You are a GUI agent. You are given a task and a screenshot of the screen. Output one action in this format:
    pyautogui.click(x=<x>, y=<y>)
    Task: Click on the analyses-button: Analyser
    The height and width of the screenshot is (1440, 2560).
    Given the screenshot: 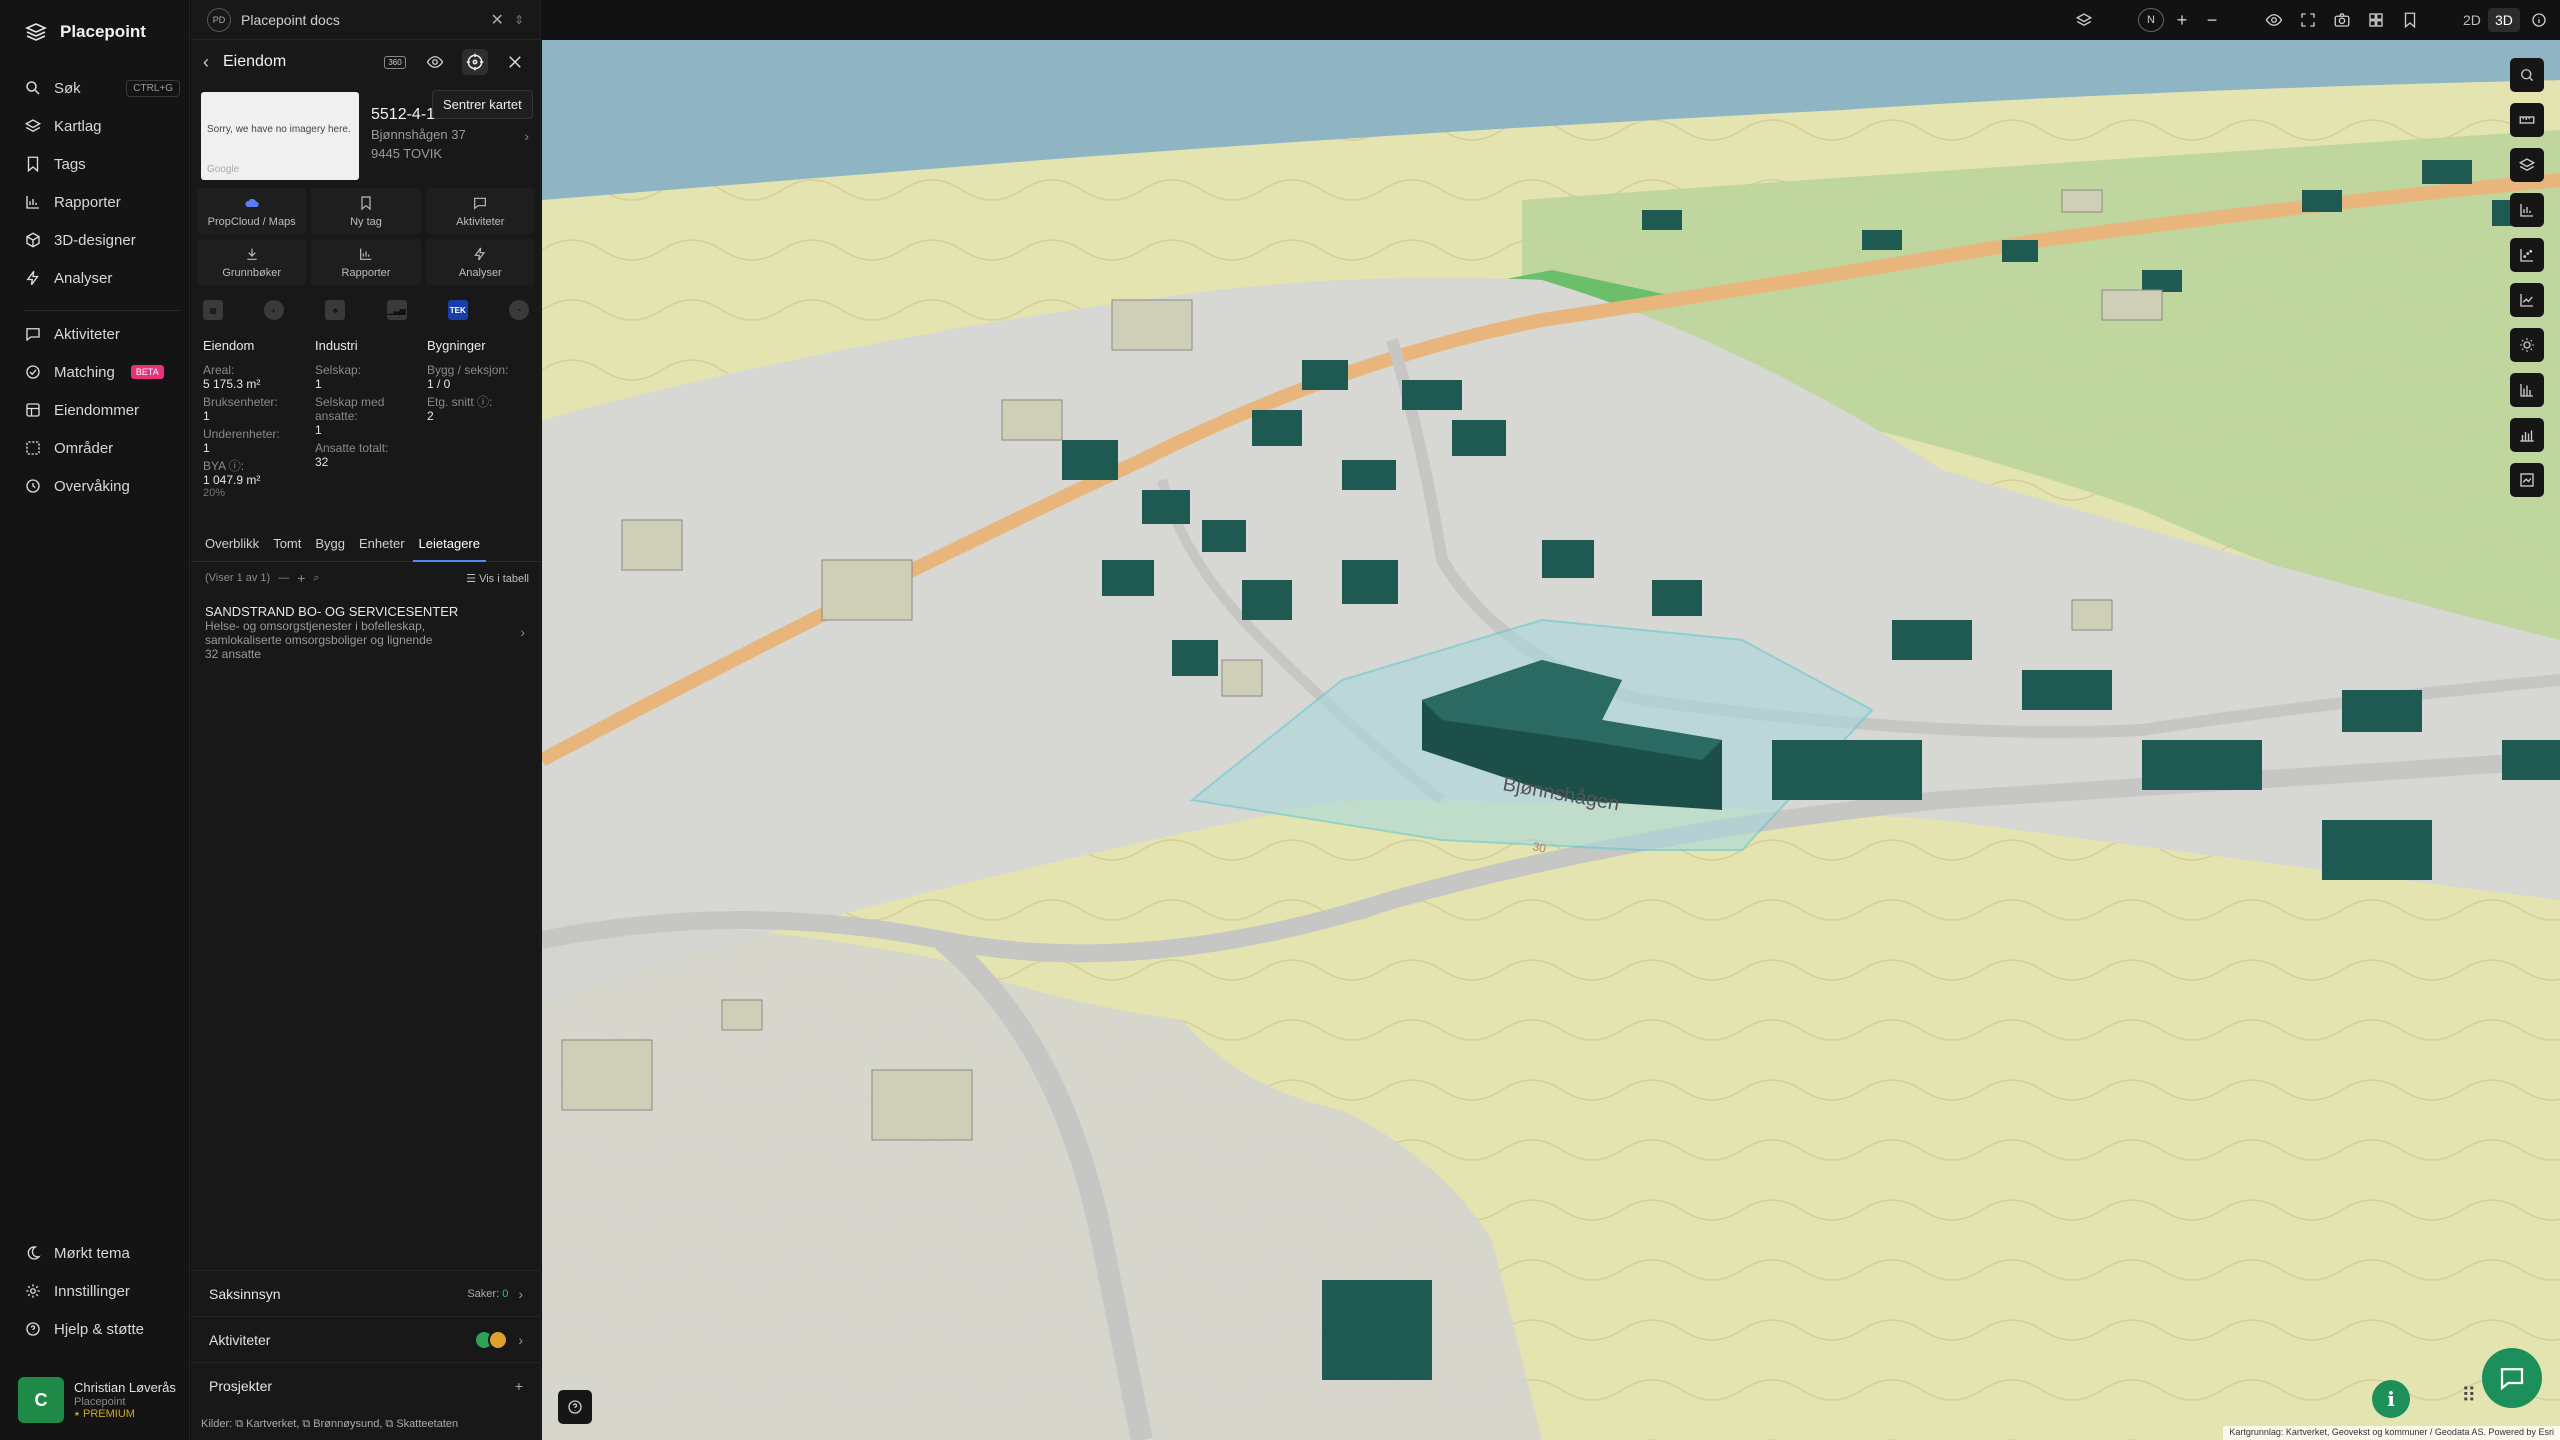 What is the action you would take?
    pyautogui.click(x=480, y=262)
    